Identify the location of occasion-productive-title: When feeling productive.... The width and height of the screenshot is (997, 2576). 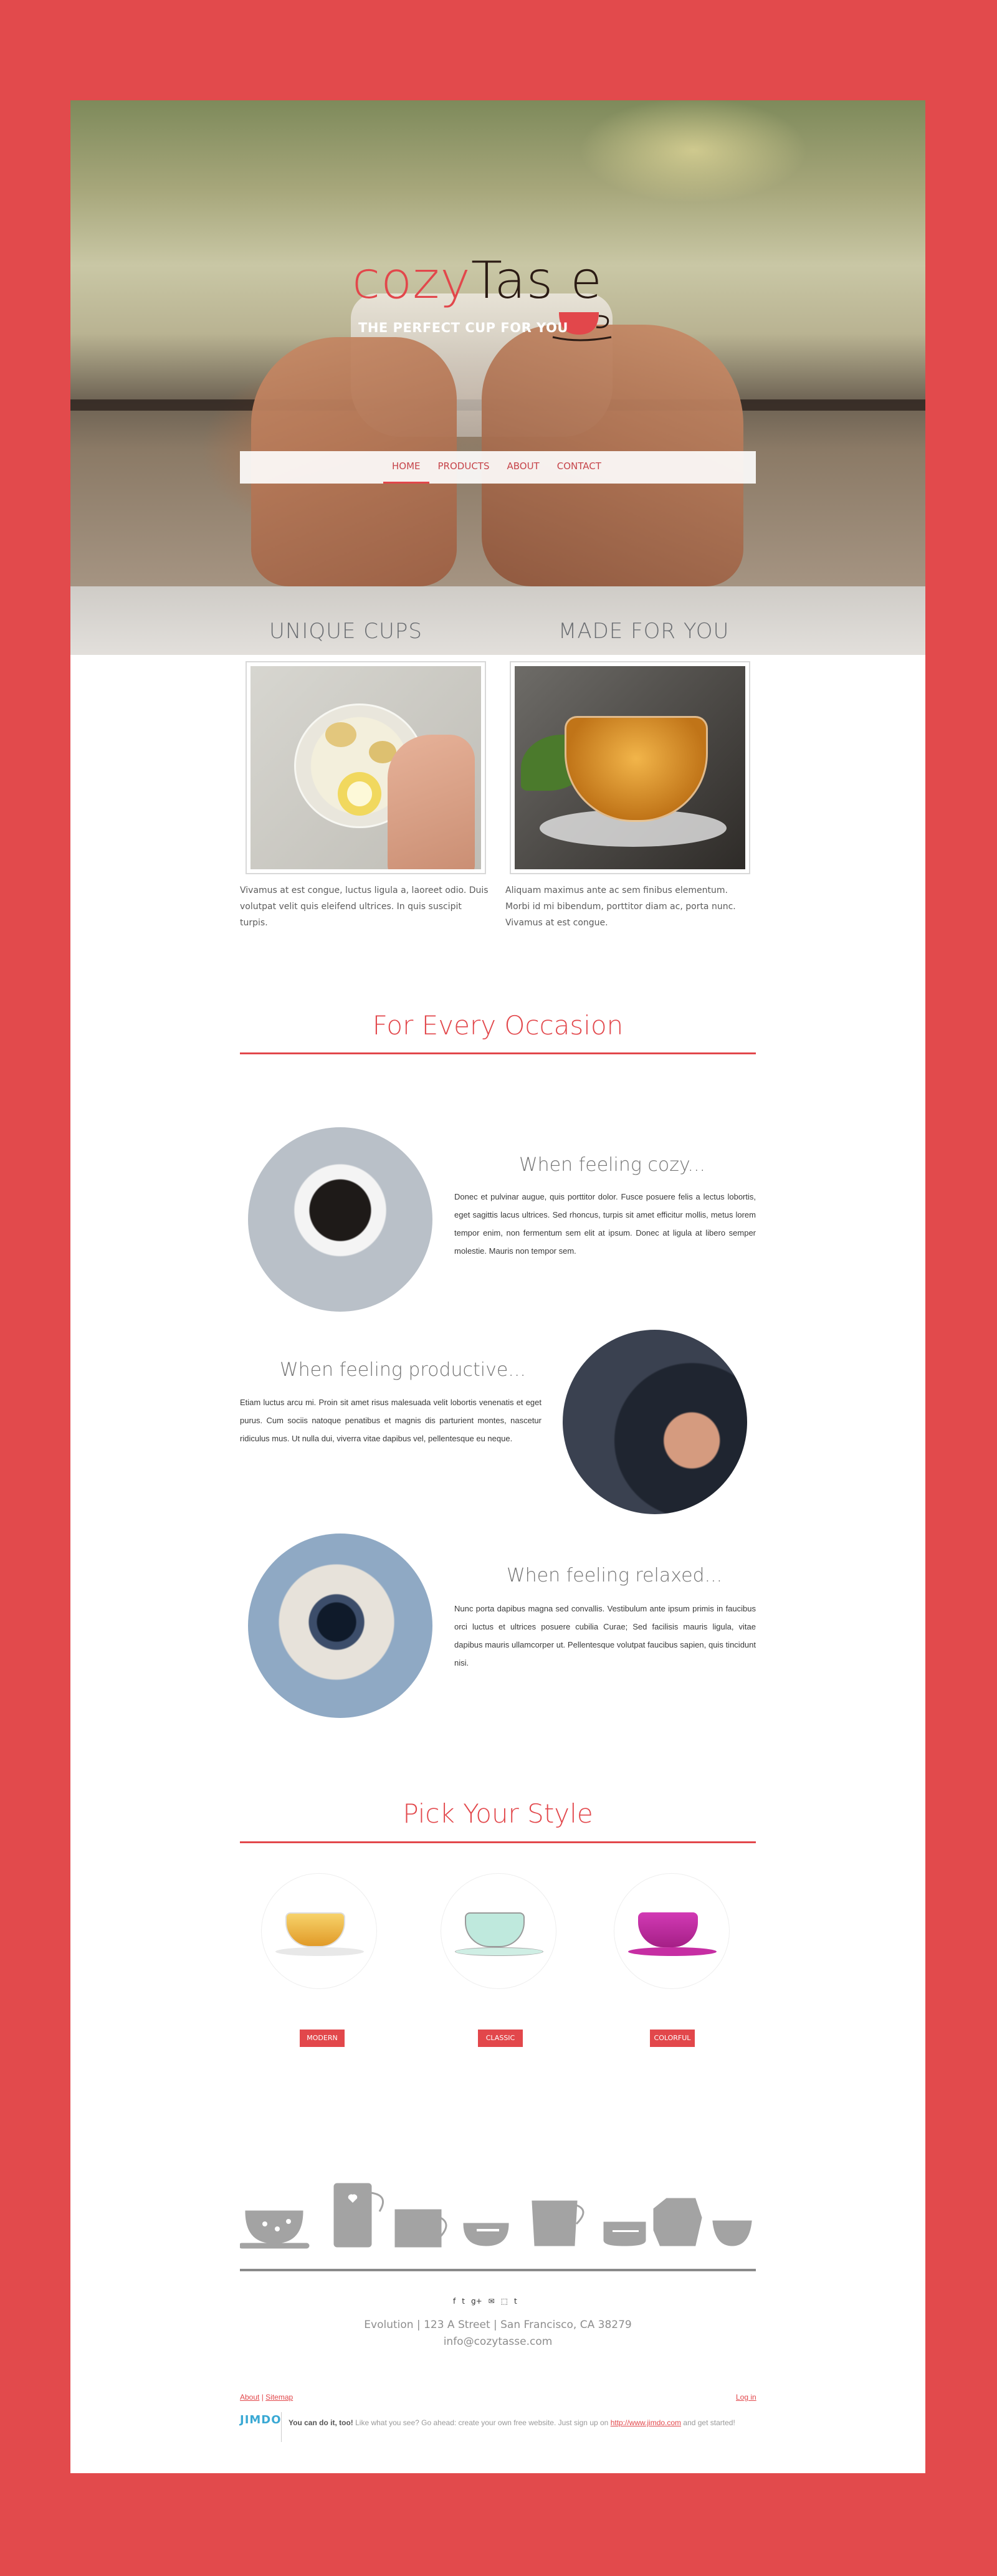
(403, 1370).